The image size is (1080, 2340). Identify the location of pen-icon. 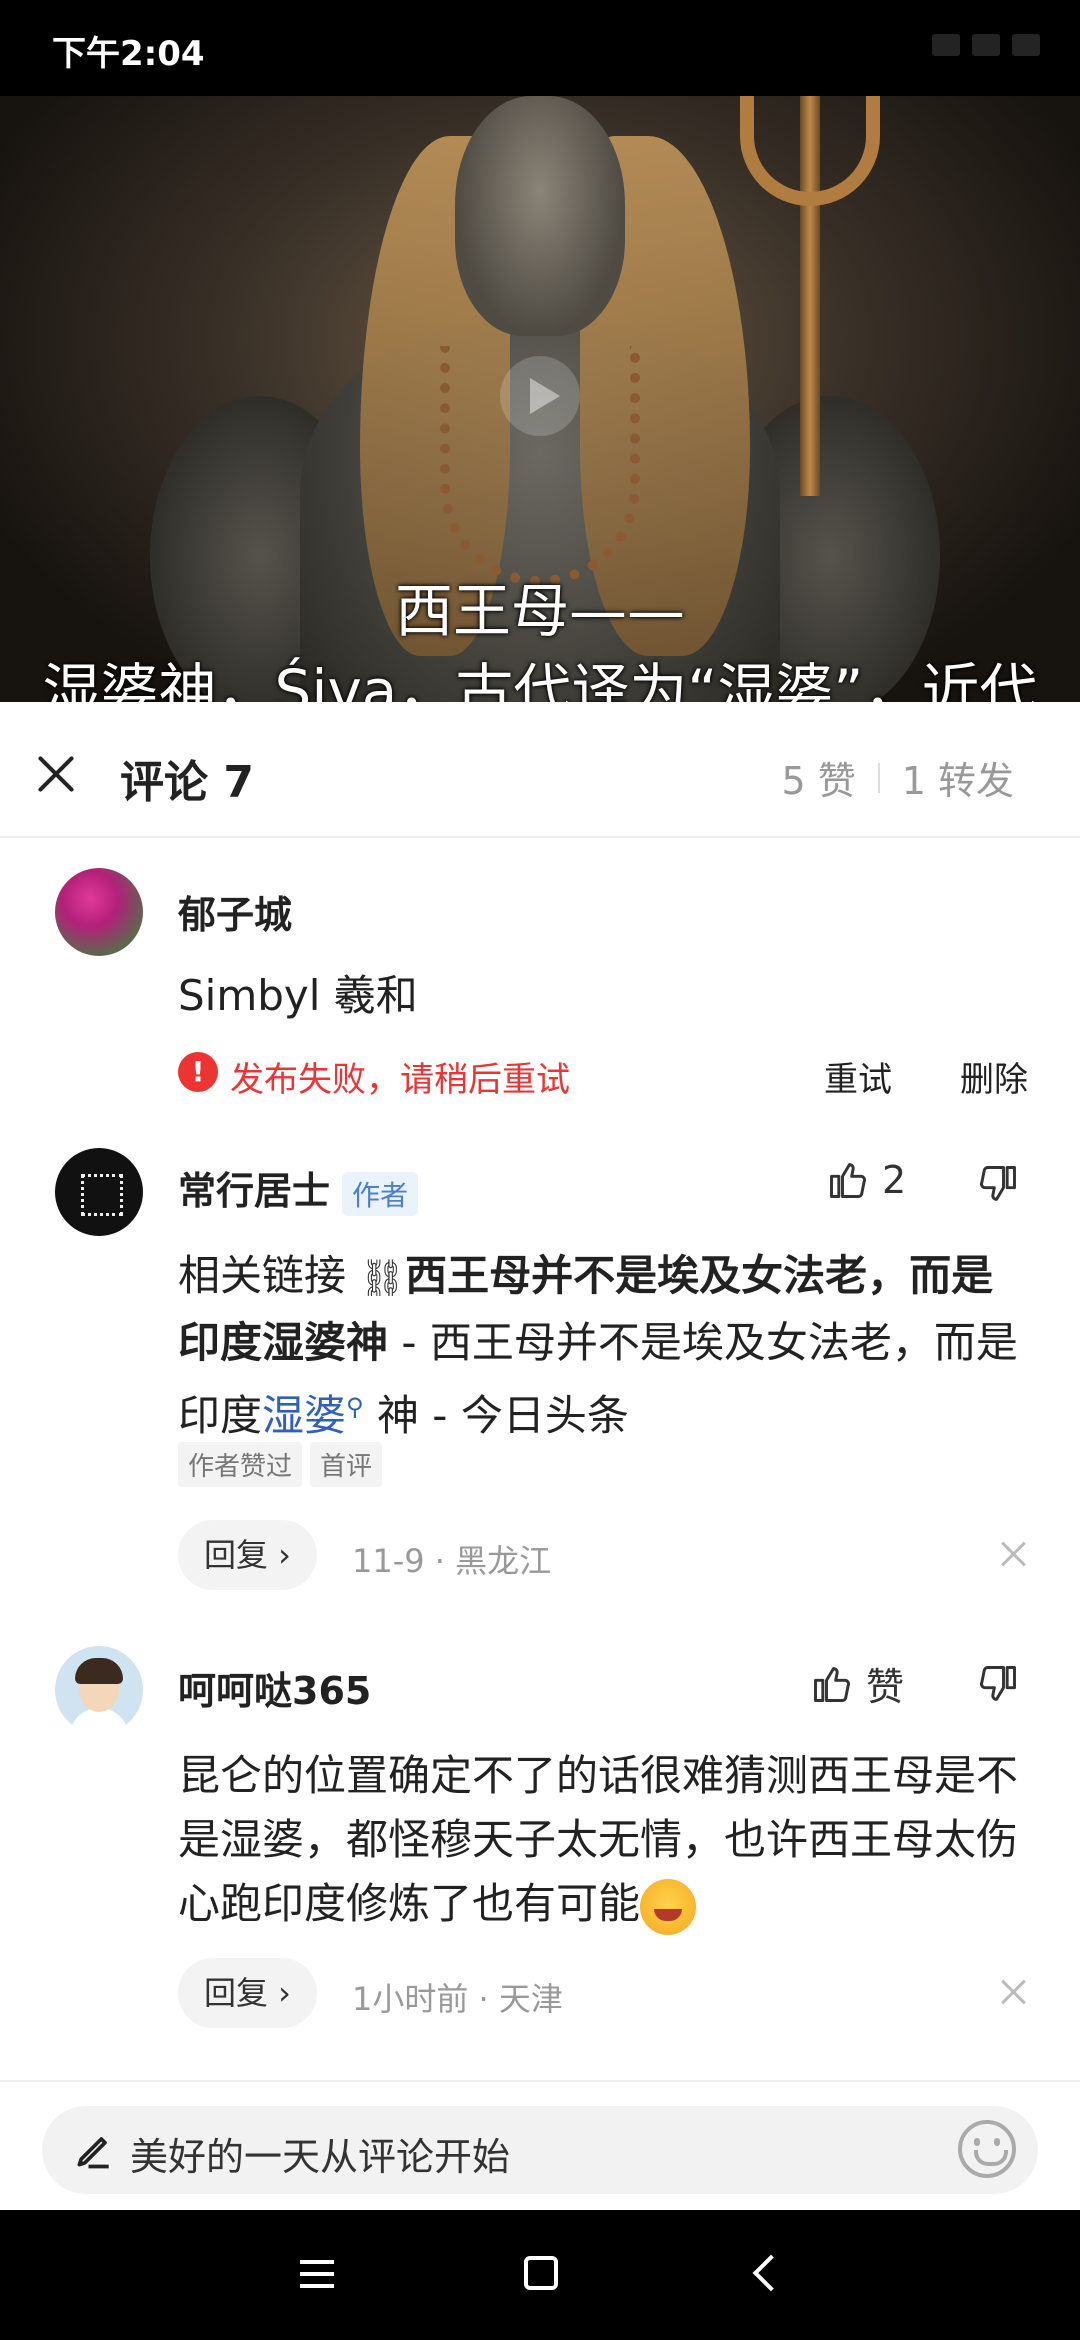
(94, 2150).